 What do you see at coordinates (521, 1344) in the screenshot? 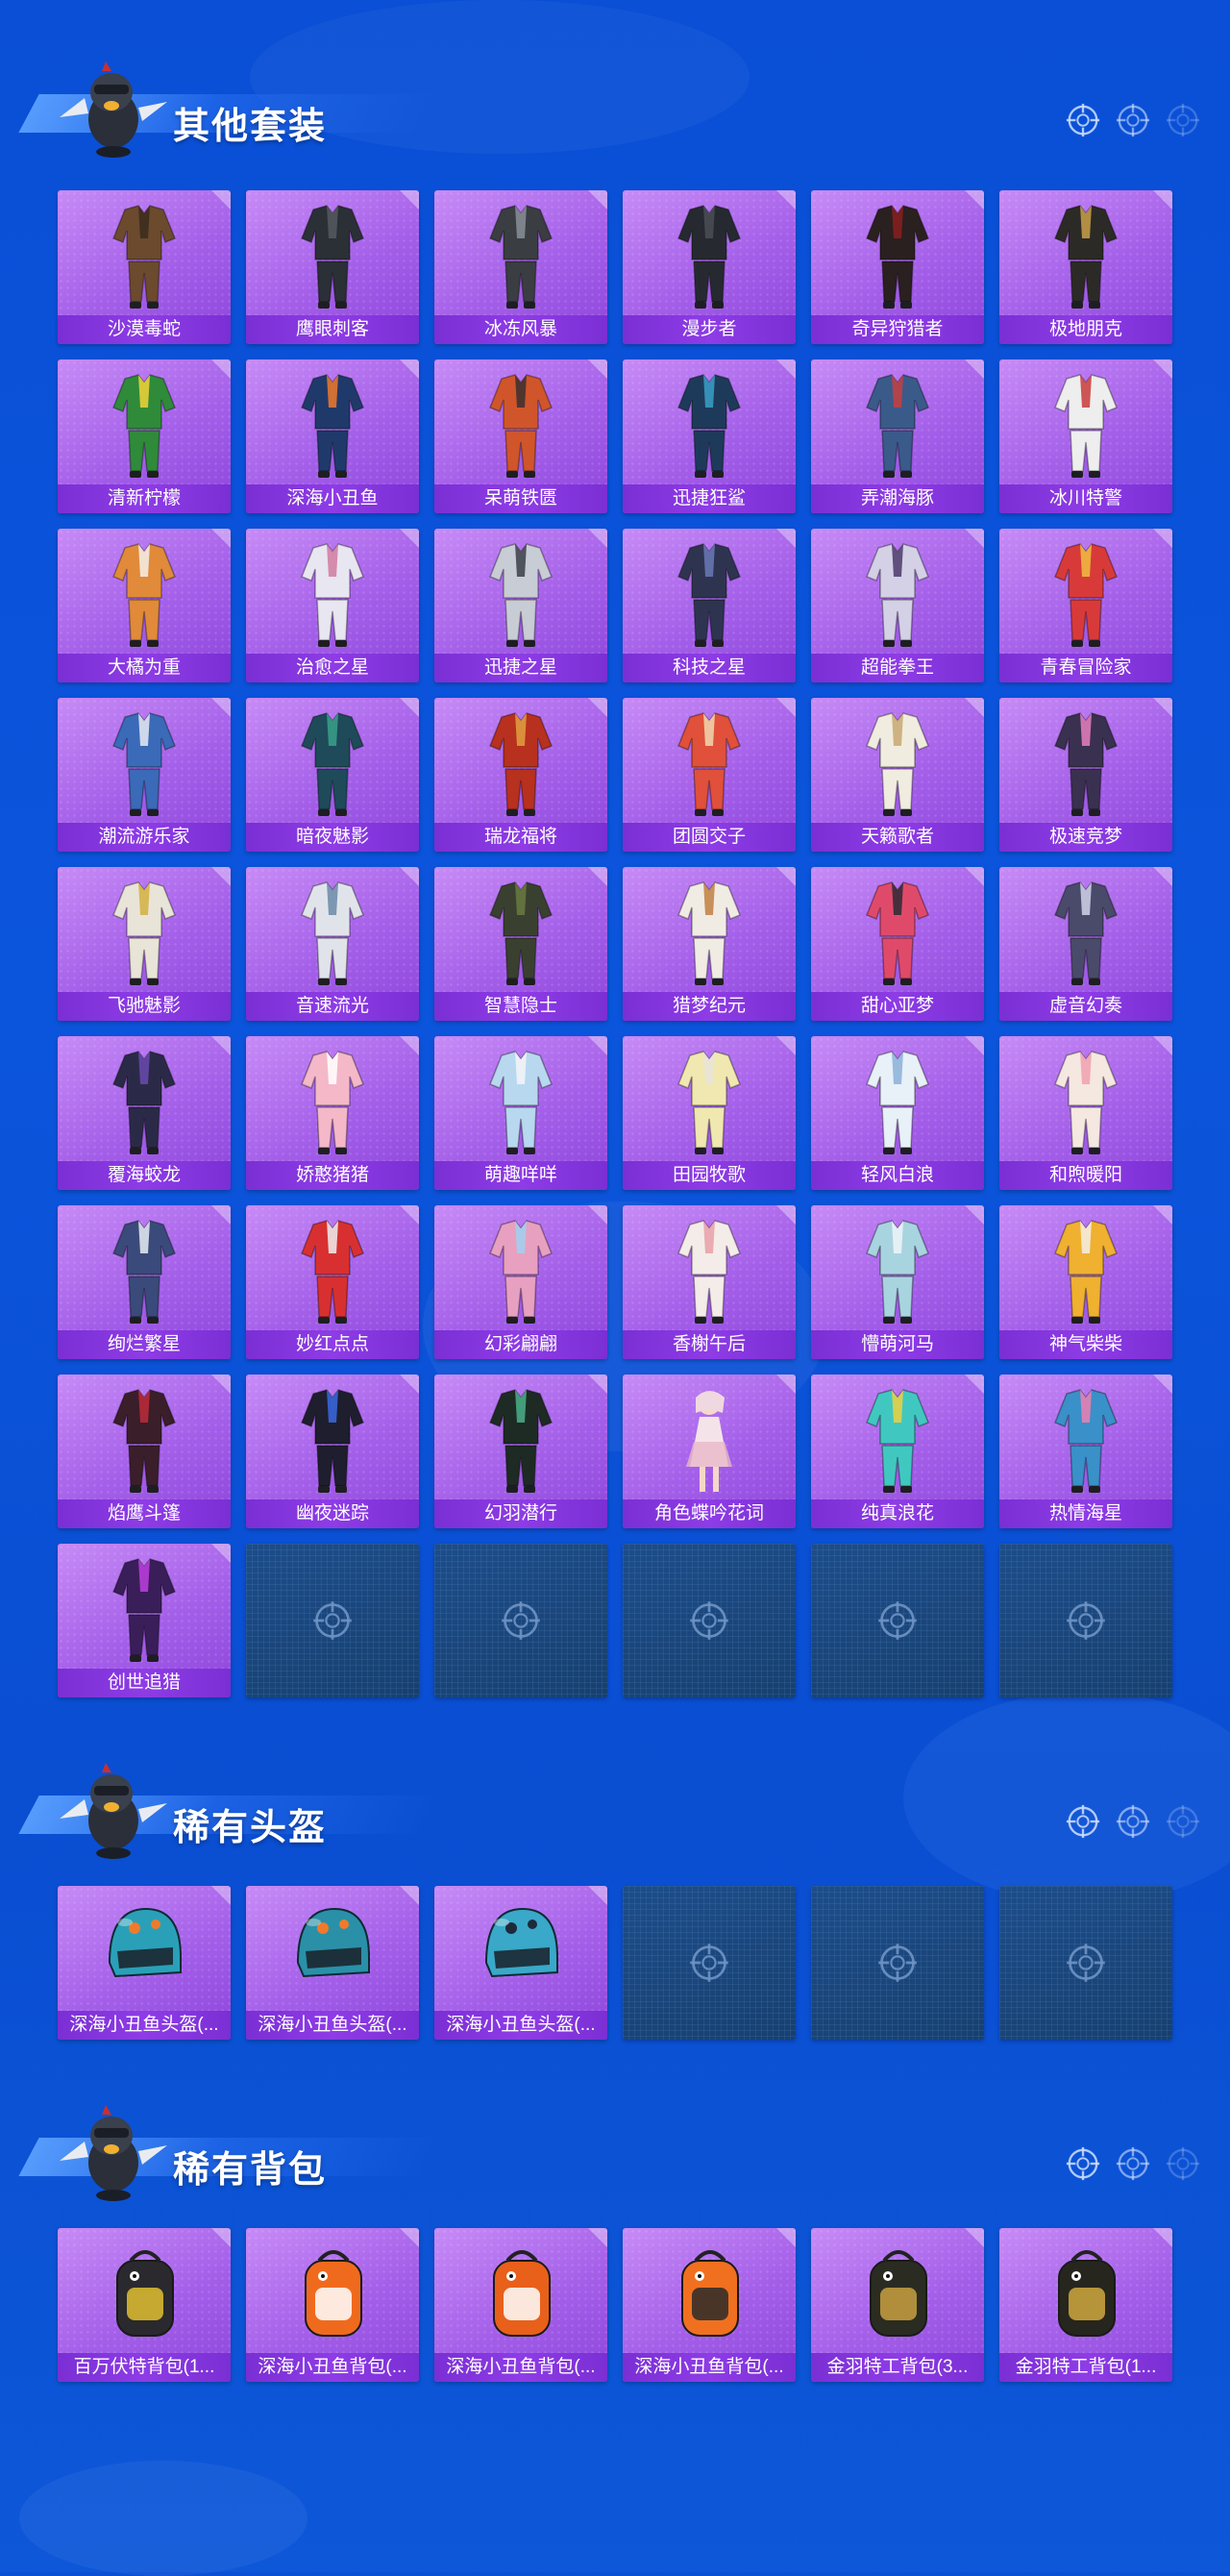
I see `item-name: 幻彩翩翩` at bounding box center [521, 1344].